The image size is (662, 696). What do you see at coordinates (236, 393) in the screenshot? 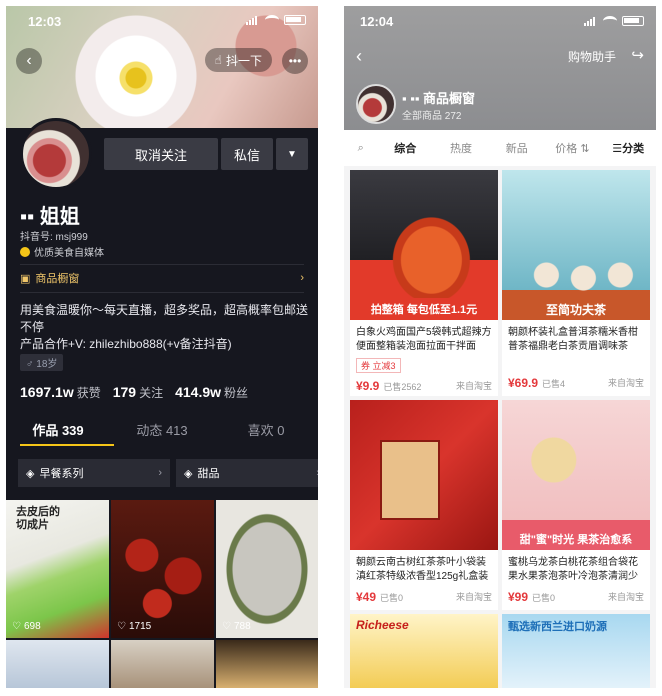
I see `stat-label: 粉丝` at bounding box center [236, 393].